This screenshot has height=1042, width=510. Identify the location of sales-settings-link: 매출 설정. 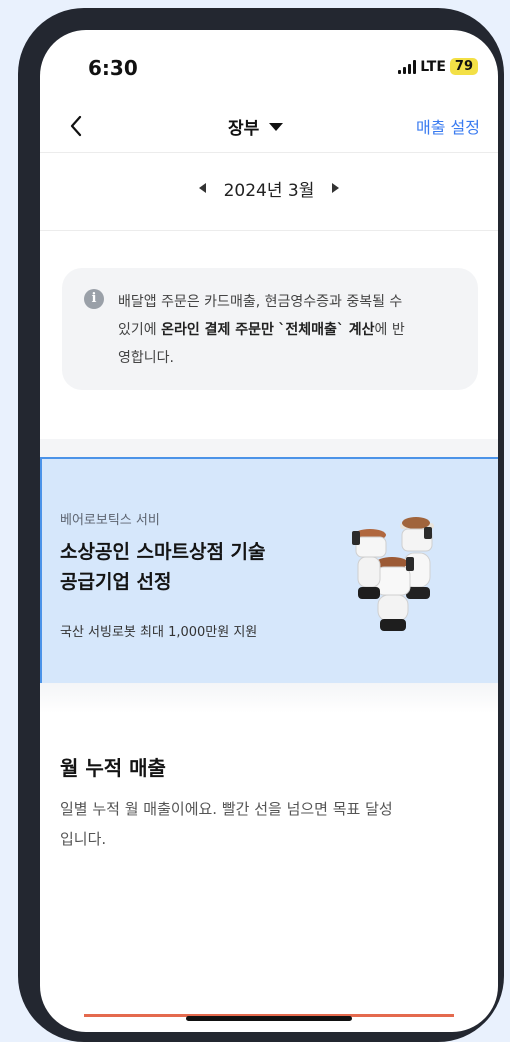
(448, 126).